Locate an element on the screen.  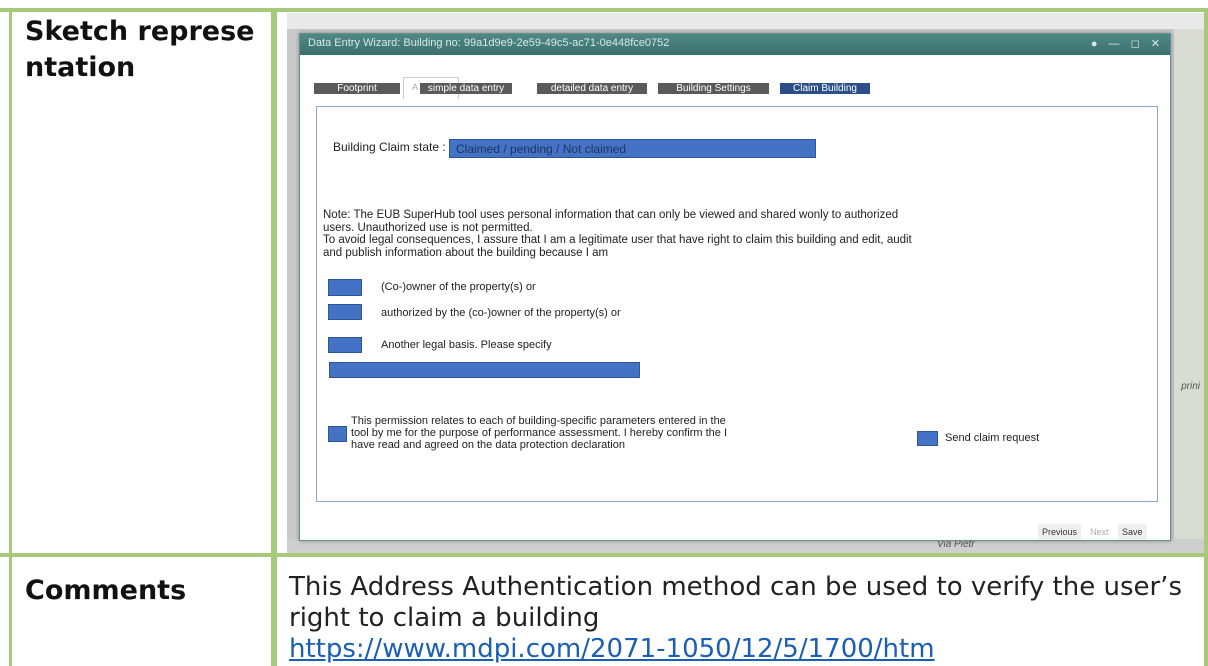
tab-detailed-data-entry: detailed data entry is located at coordinates (592, 88).